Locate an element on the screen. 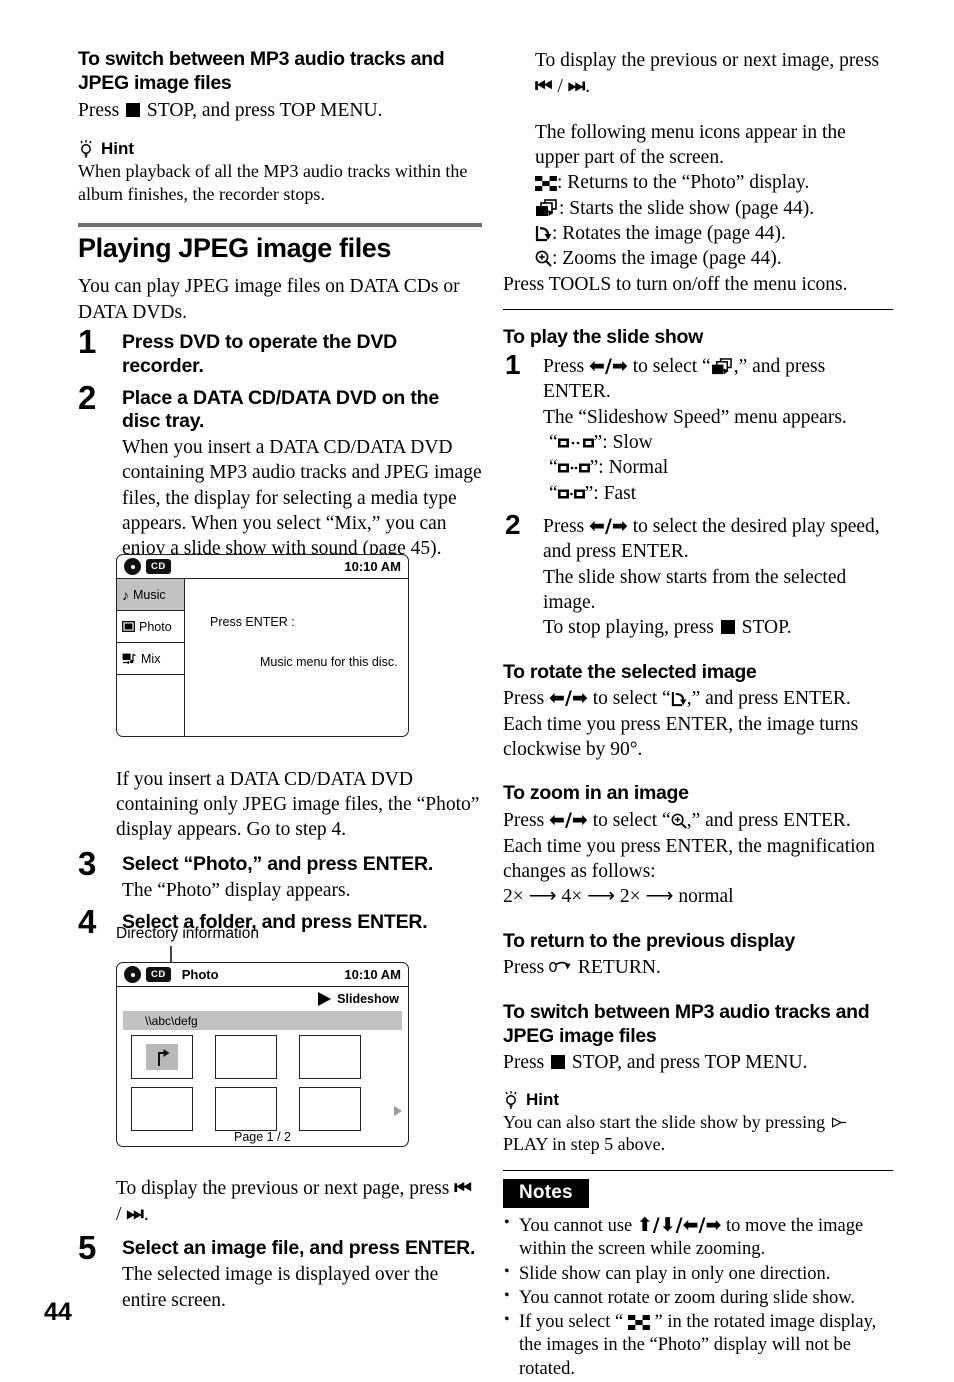 This screenshot has height=1382, width=954. step-2-number: 2 is located at coordinates (87, 397).